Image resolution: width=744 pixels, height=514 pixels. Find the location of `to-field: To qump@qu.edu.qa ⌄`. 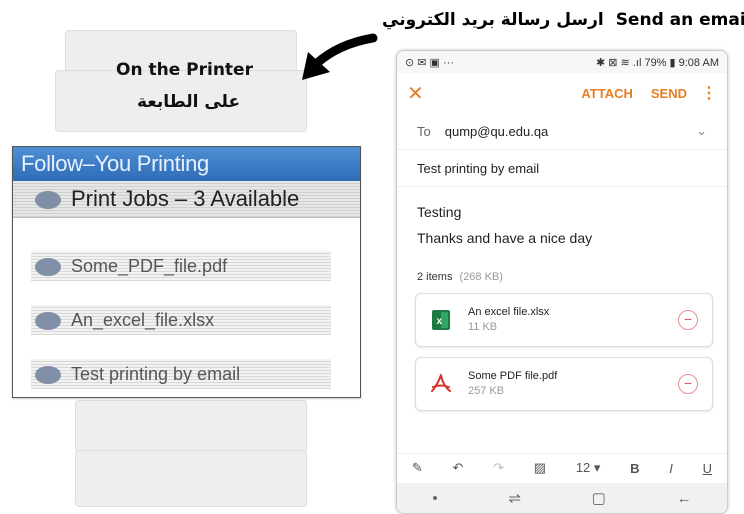

to-field: To qump@qu.edu.qa ⌄ is located at coordinates (562, 131).